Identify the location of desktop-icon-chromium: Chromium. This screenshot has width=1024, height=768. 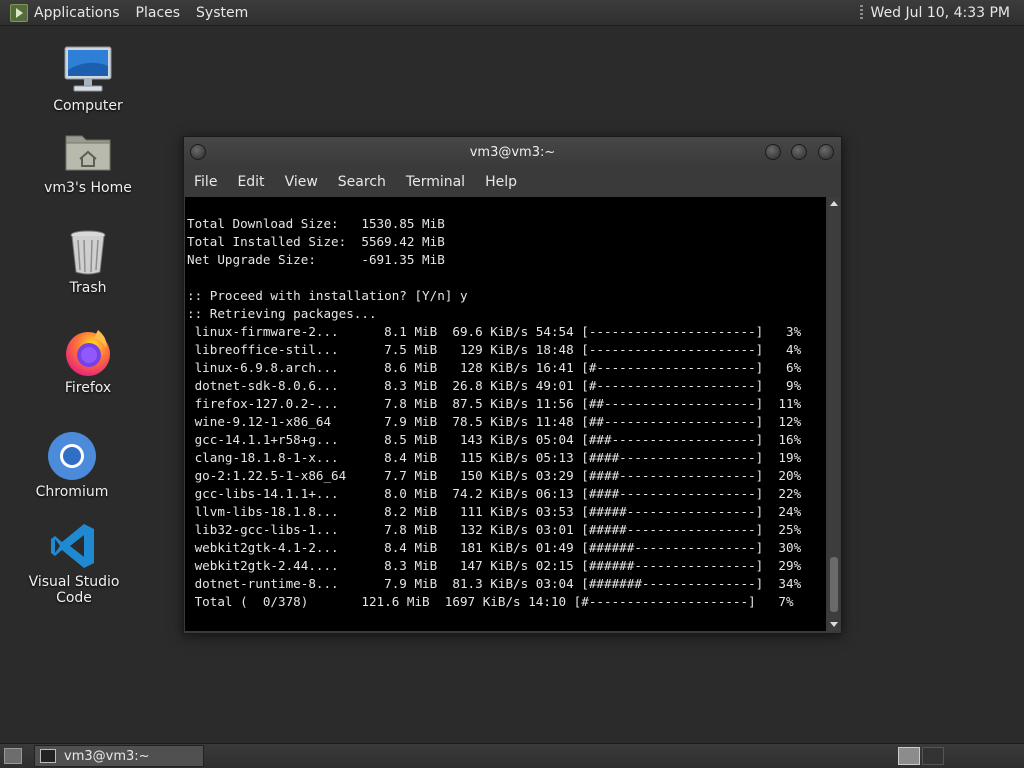
(72, 465).